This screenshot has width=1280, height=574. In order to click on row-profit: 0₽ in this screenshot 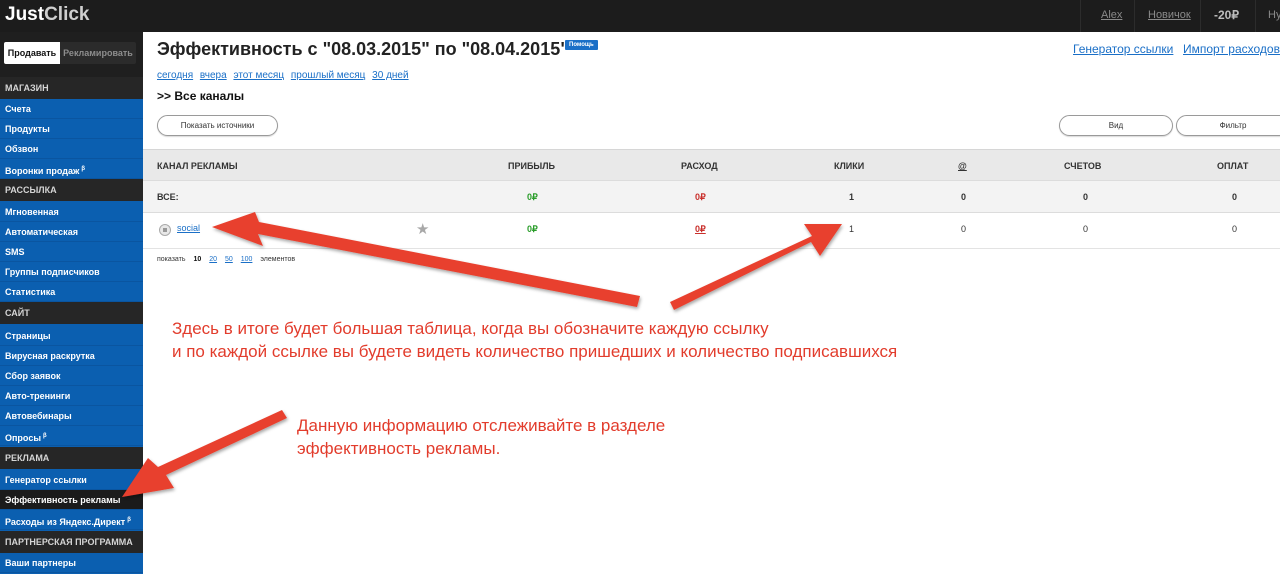, I will do `click(532, 229)`.